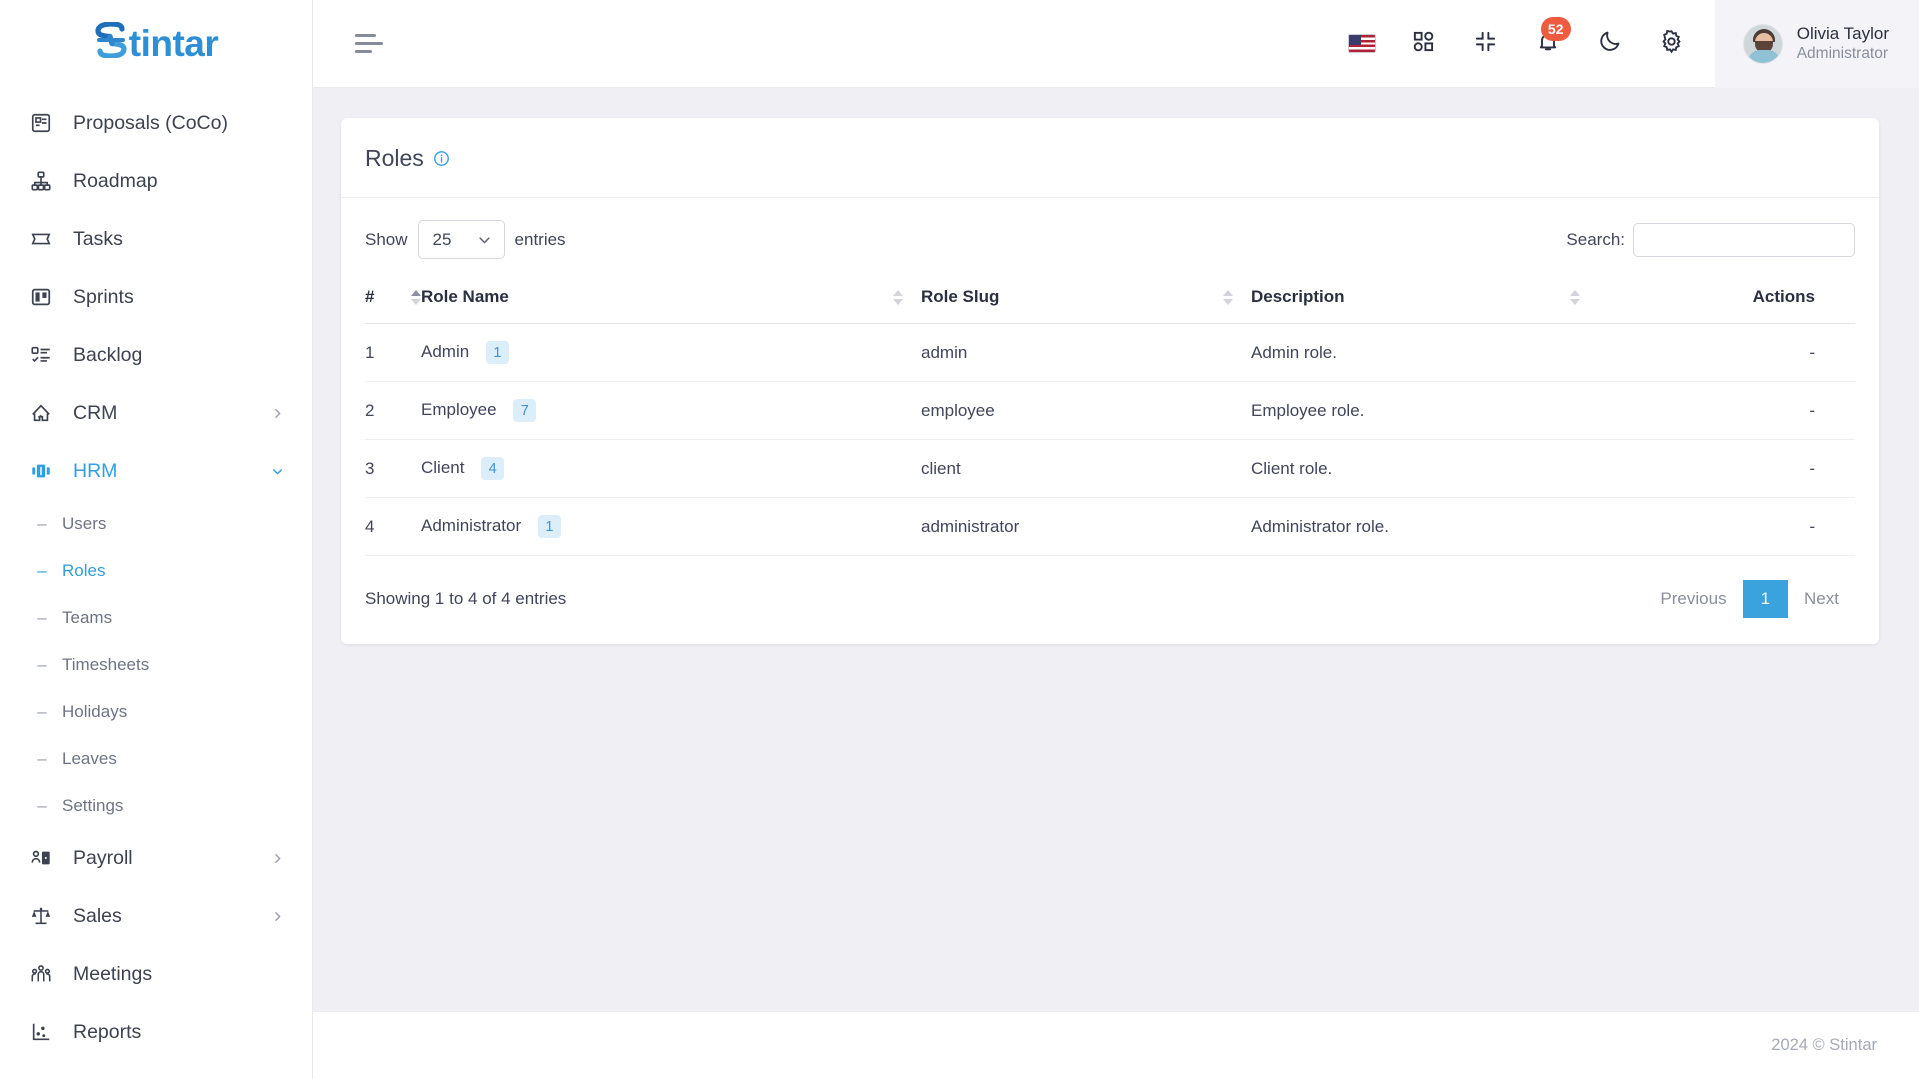 This screenshot has height=1079, width=1919. I want to click on role-name-text: Client, so click(443, 467).